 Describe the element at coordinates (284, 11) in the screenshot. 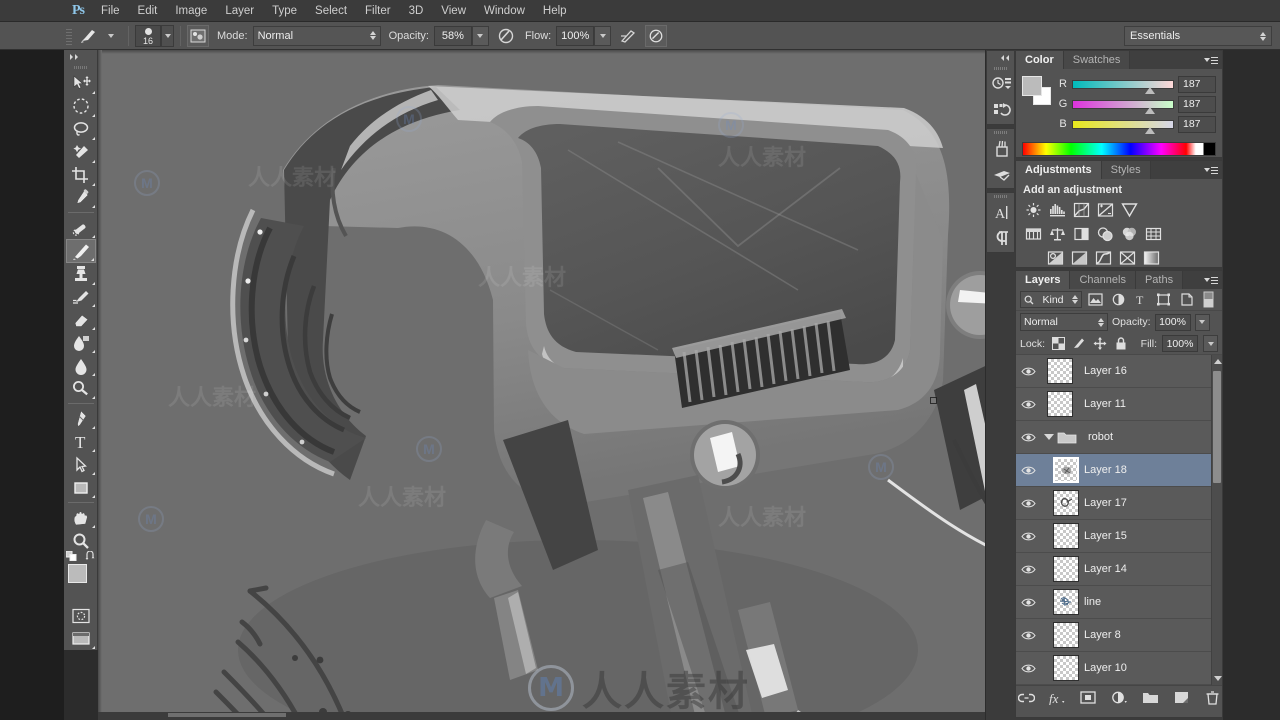

I see `menu-type: Type` at that location.